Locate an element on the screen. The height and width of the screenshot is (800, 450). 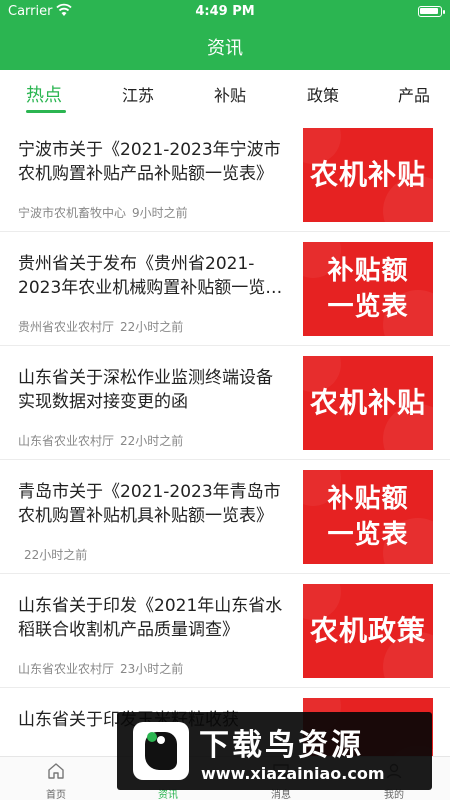
battery-icon is located at coordinates (431, 11).